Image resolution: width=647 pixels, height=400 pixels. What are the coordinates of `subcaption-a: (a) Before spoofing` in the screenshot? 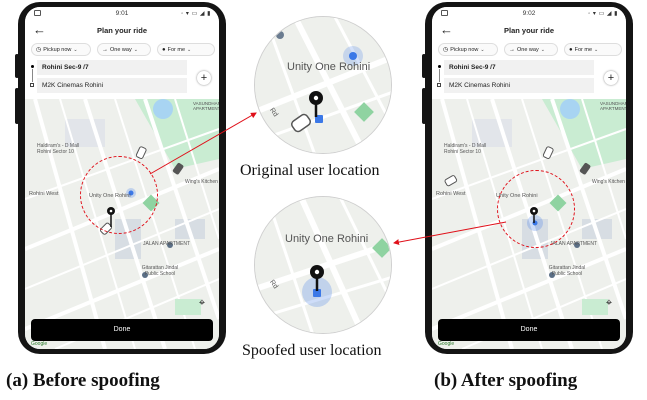 It's located at (83, 380).